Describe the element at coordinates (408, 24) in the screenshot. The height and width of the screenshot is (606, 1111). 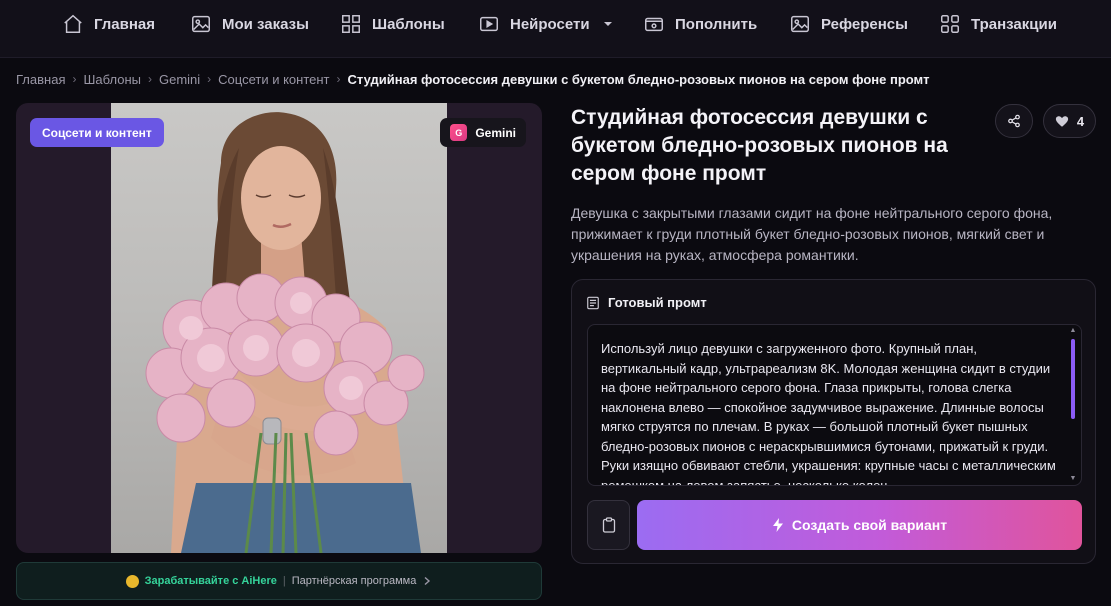
I see `nav-label: Шаблоны` at that location.